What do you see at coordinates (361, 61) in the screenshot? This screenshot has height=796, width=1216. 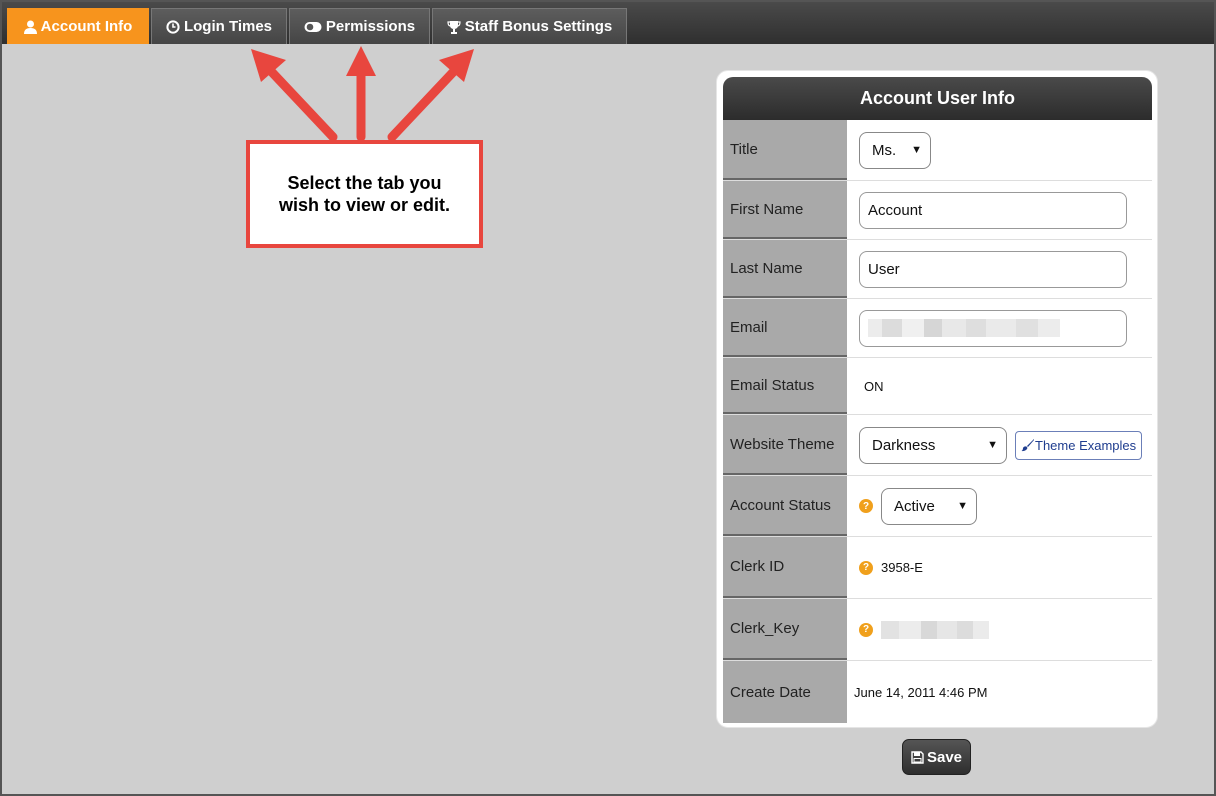 I see `arrow-head-middle` at bounding box center [361, 61].